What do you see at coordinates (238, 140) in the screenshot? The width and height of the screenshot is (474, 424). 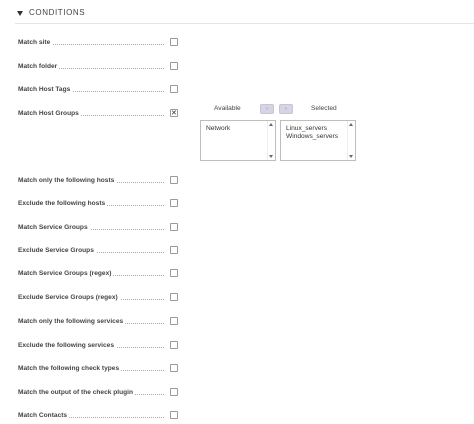 I see `available-listbox: Network` at bounding box center [238, 140].